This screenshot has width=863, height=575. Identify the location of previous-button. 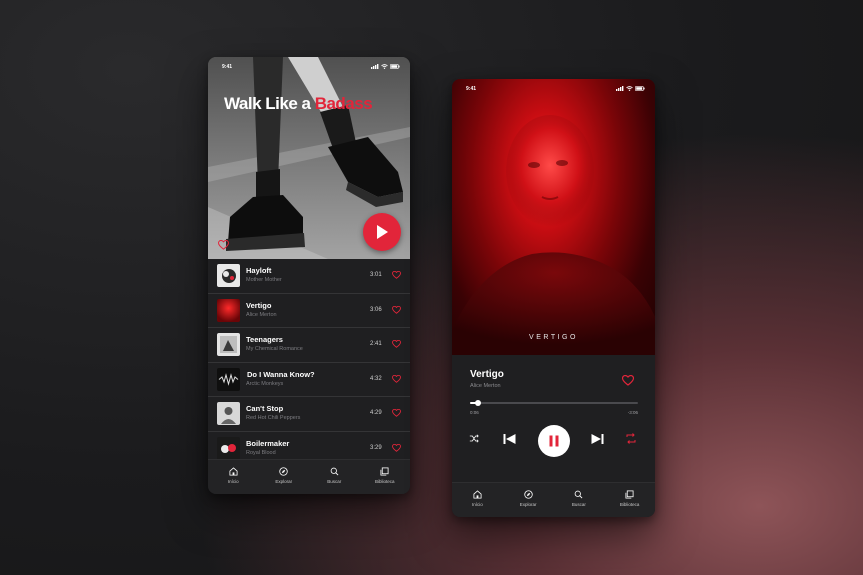
(509, 439).